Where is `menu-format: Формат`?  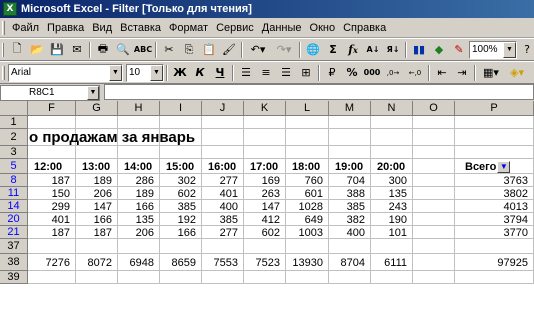 menu-format: Формат is located at coordinates (188, 28).